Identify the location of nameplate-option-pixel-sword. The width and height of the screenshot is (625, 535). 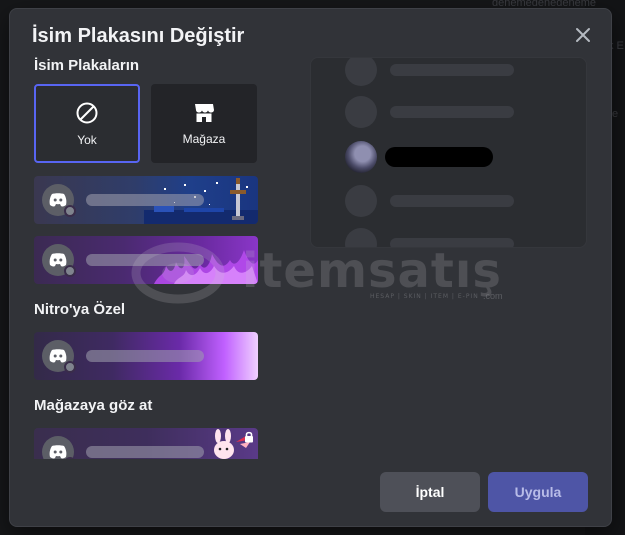
(146, 200).